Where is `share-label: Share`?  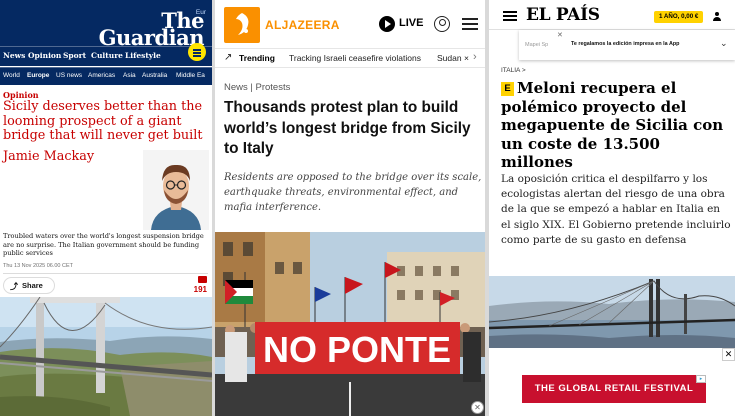
share-label: Share is located at coordinates (32, 285).